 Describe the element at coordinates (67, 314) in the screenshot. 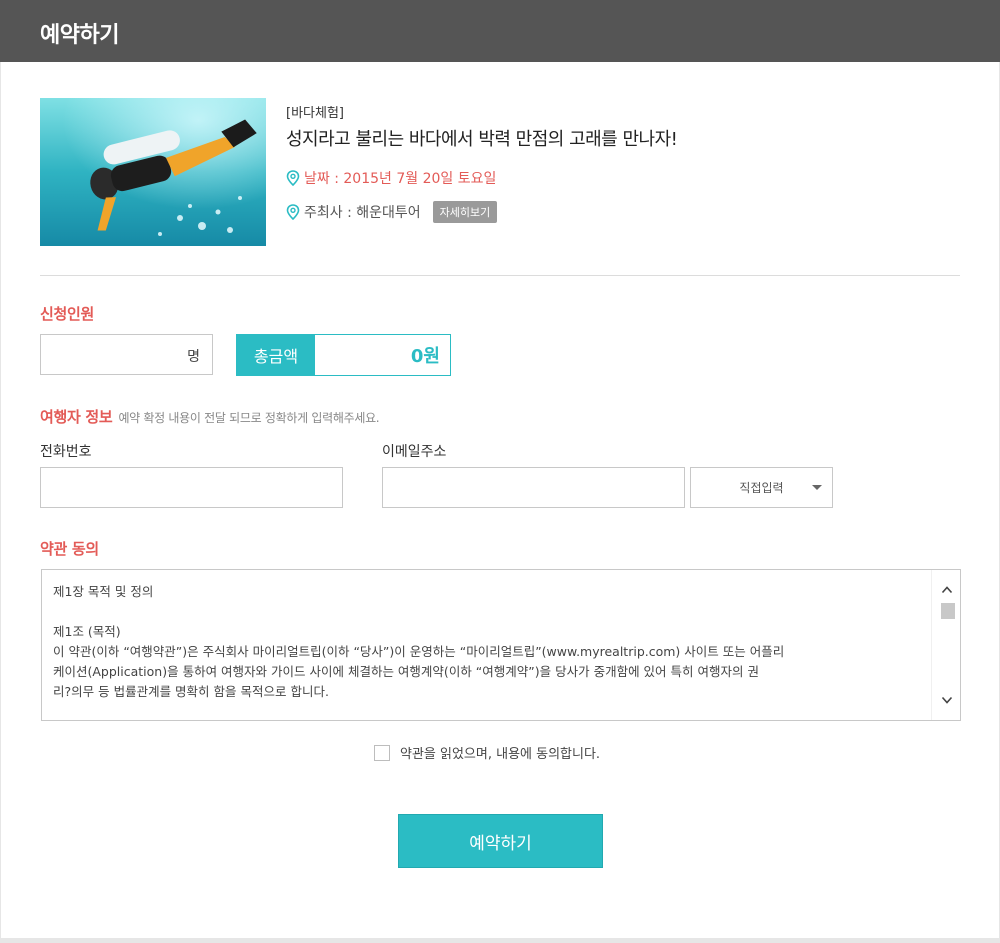

I see `applicants-label: 신청인원` at that location.